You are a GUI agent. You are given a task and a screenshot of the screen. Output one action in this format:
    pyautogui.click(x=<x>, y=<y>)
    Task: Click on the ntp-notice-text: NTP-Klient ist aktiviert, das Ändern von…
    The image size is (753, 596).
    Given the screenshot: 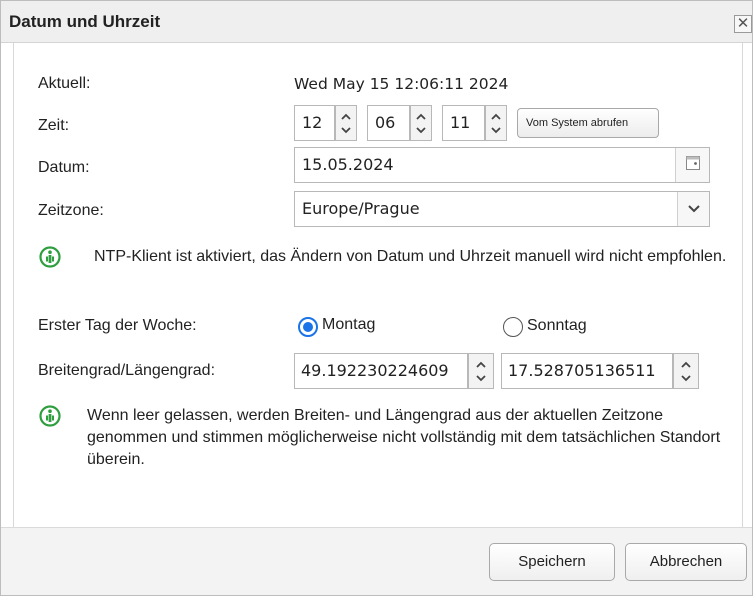 What is the action you would take?
    pyautogui.click(x=410, y=256)
    